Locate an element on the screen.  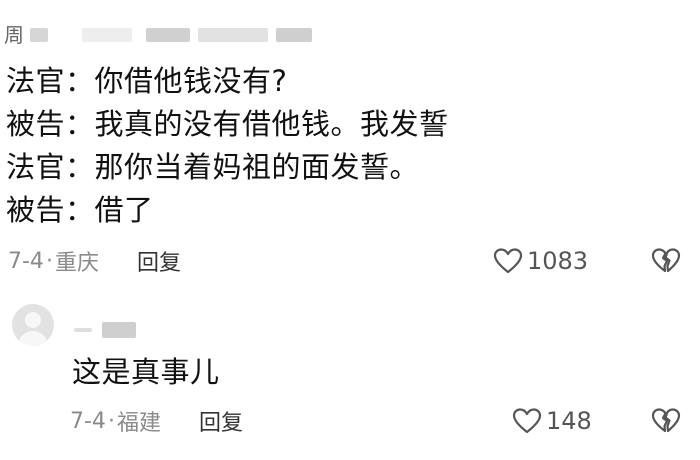
like-button: 1083 is located at coordinates (540, 261).